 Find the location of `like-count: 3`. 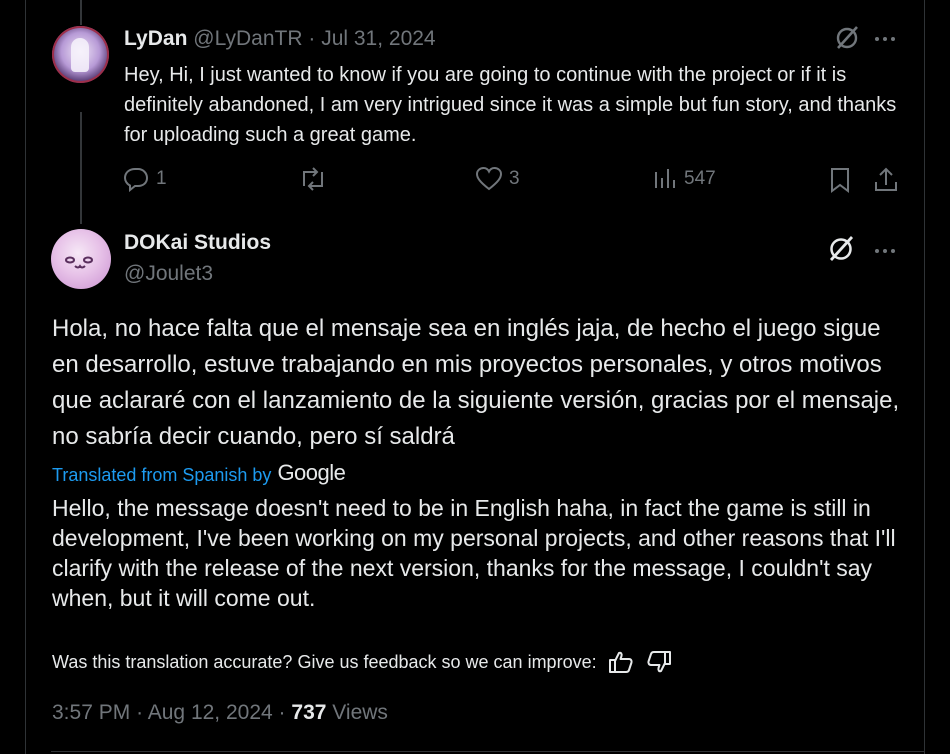

like-count: 3 is located at coordinates (514, 178).